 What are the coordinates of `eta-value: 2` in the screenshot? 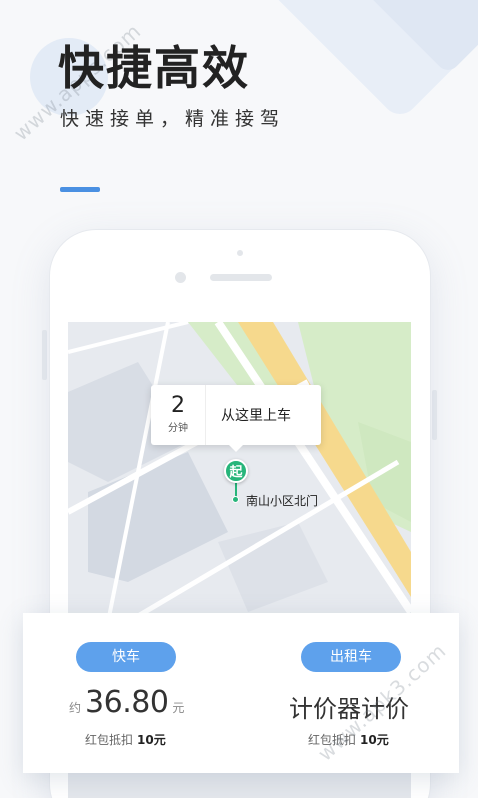 It's located at (178, 405).